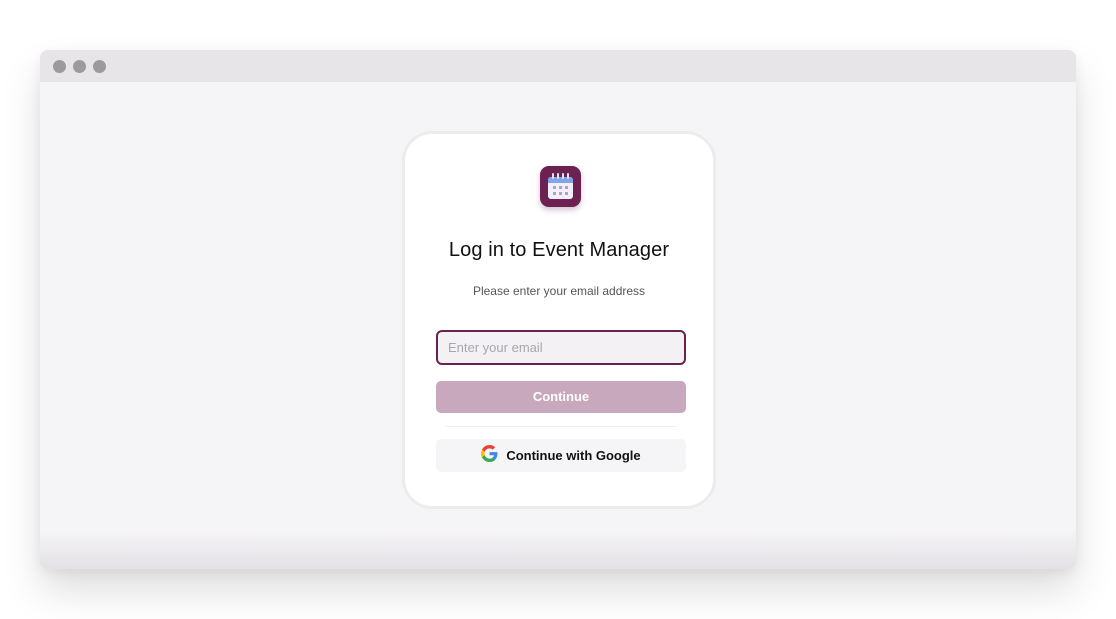 The image size is (1116, 619). What do you see at coordinates (561, 426) in the screenshot?
I see `divider` at bounding box center [561, 426].